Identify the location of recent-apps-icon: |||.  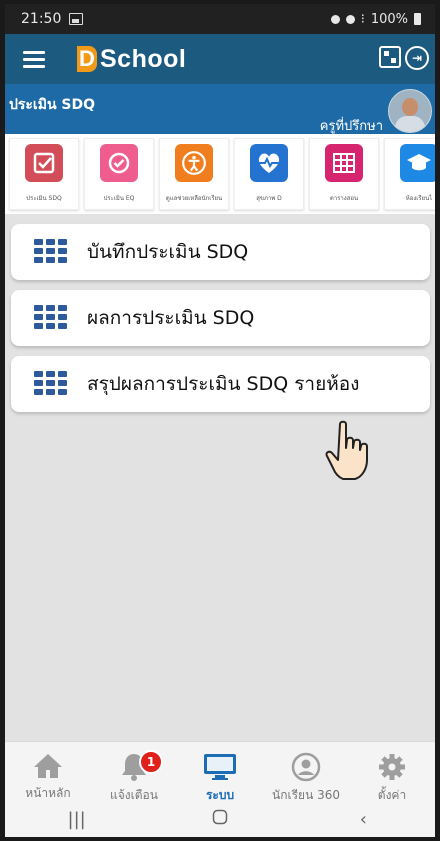
(77, 819).